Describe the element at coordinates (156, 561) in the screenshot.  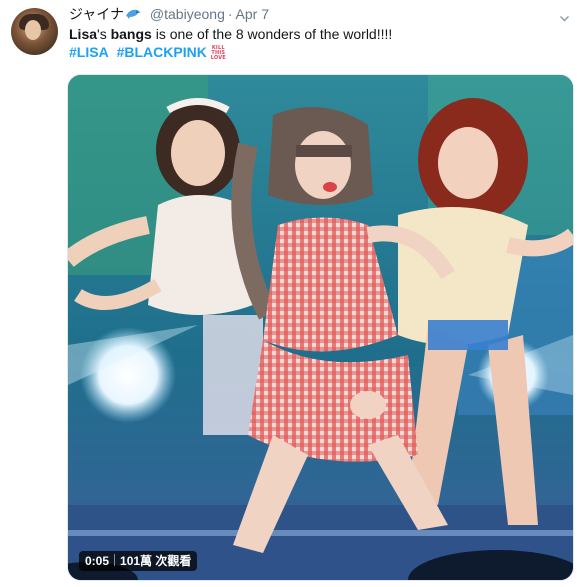
I see `video-views: 101萬 次觀看` at that location.